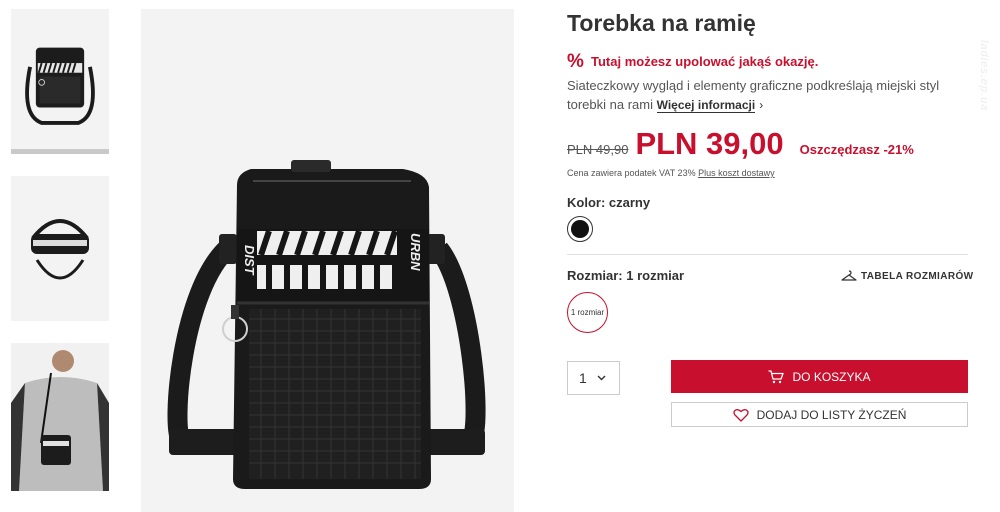  What do you see at coordinates (661, 23) in the screenshot?
I see `product-title: Torebka na ramię` at bounding box center [661, 23].